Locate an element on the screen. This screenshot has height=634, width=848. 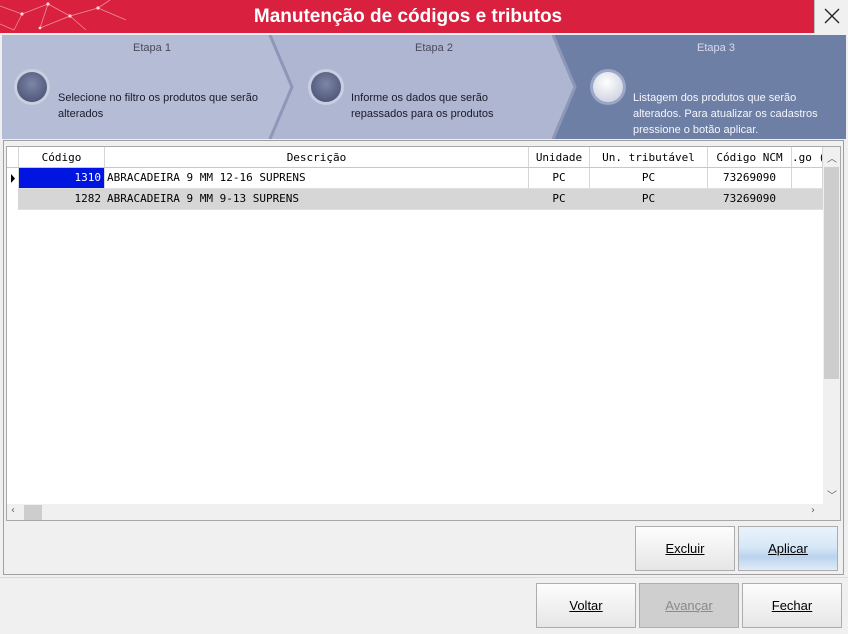
scrollbar-corner is located at coordinates (831, 512).